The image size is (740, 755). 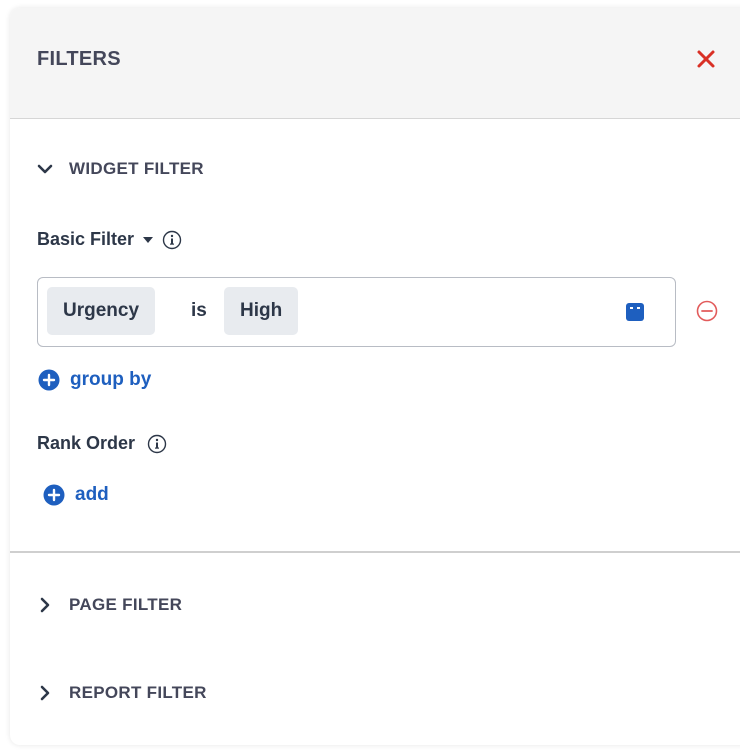 I want to click on caret-down-icon, so click(x=148, y=240).